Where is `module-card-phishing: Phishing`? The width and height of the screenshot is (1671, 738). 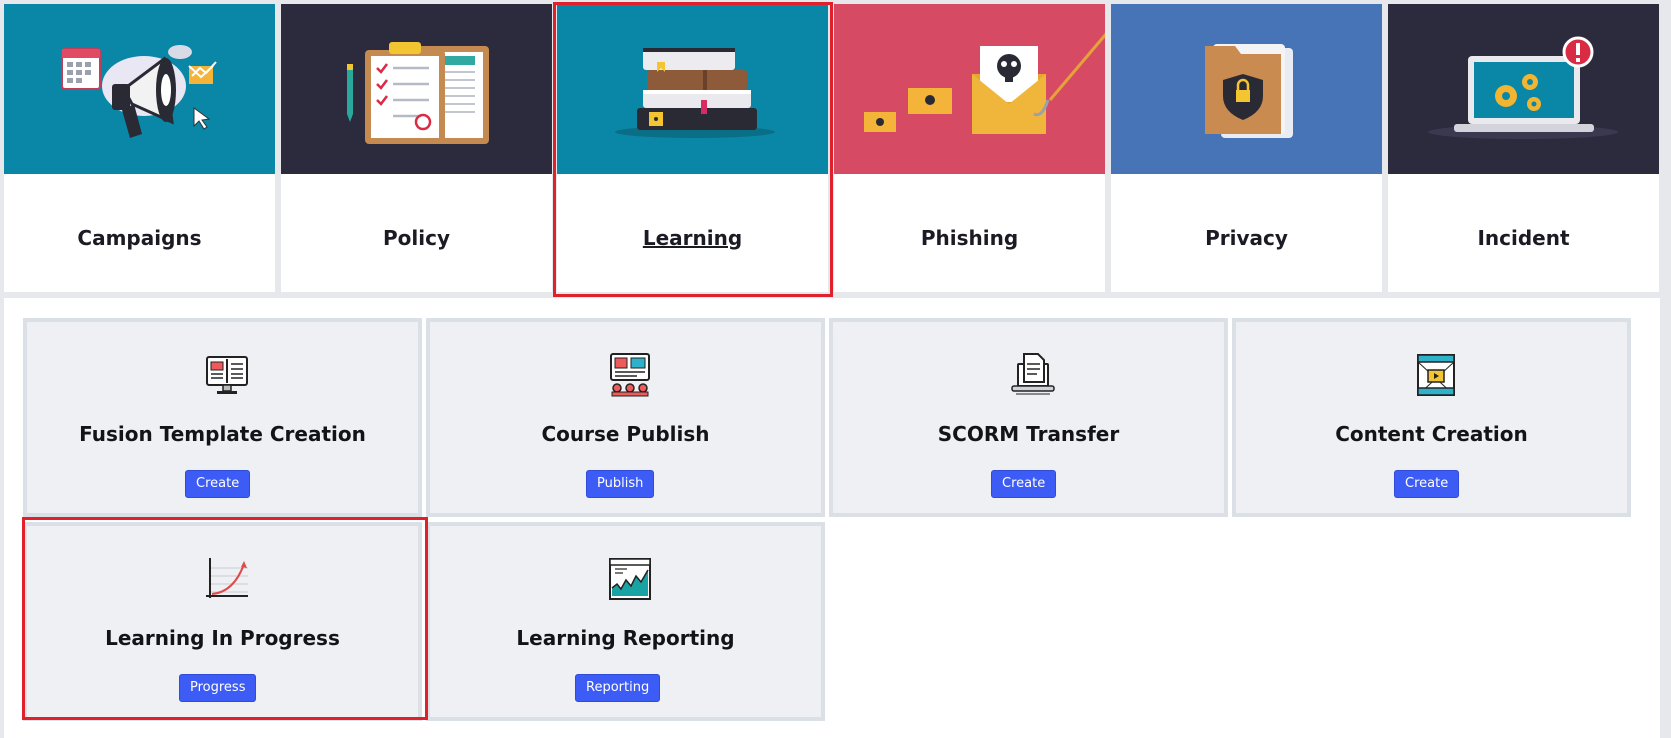
module-card-phishing: Phishing is located at coordinates (969, 148).